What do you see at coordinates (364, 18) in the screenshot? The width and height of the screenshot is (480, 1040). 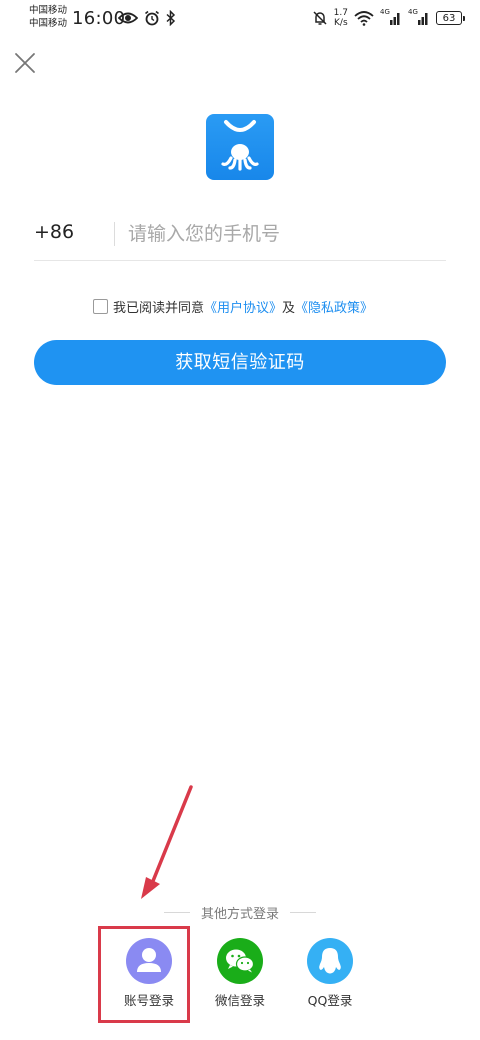 I see `wifi-icon` at bounding box center [364, 18].